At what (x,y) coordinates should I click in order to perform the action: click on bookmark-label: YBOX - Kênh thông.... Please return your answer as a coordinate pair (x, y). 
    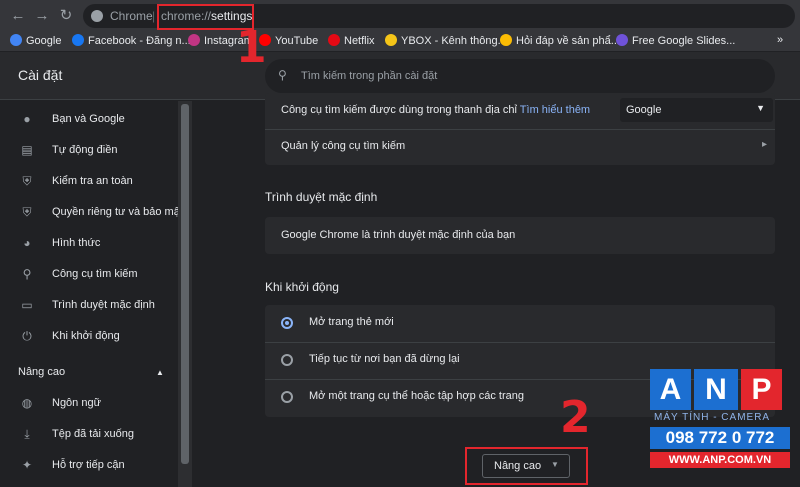
    Looking at the image, I should click on (454, 41).